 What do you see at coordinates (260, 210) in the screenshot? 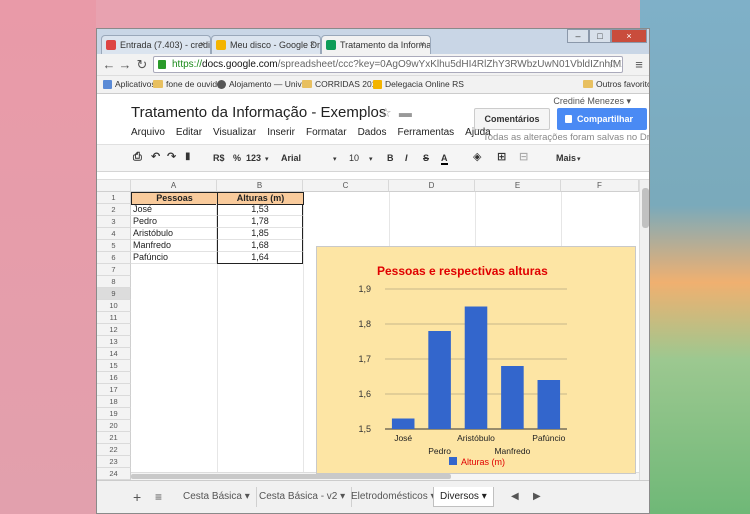
I see `table-cell: 1,53` at bounding box center [260, 210].